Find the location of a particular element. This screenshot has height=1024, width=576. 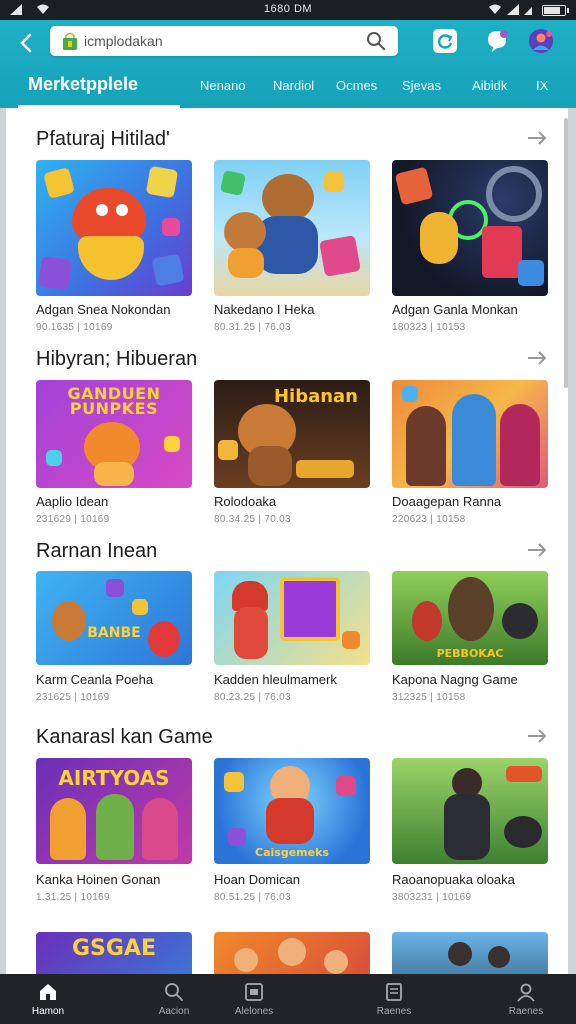

app-meta: 80.34.25 | 70.03 is located at coordinates (252, 519).